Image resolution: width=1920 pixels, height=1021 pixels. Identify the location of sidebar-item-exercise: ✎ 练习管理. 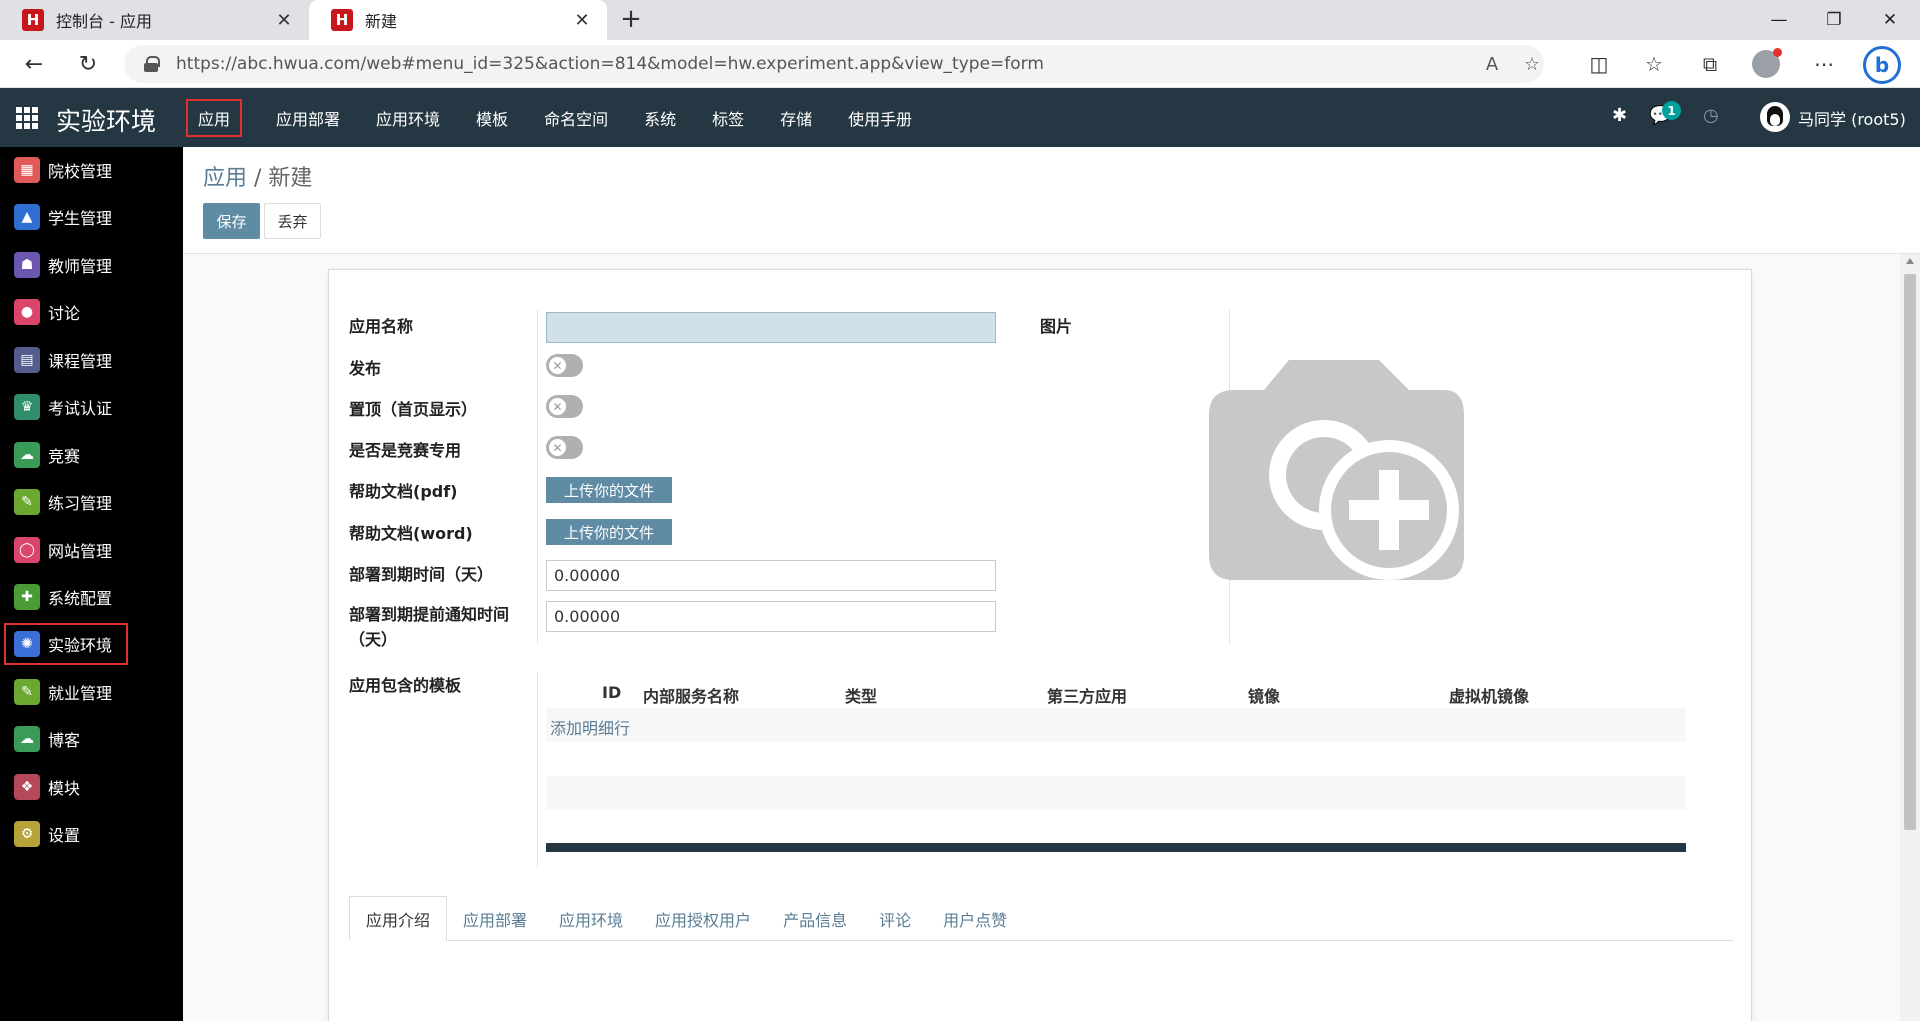
(66, 502).